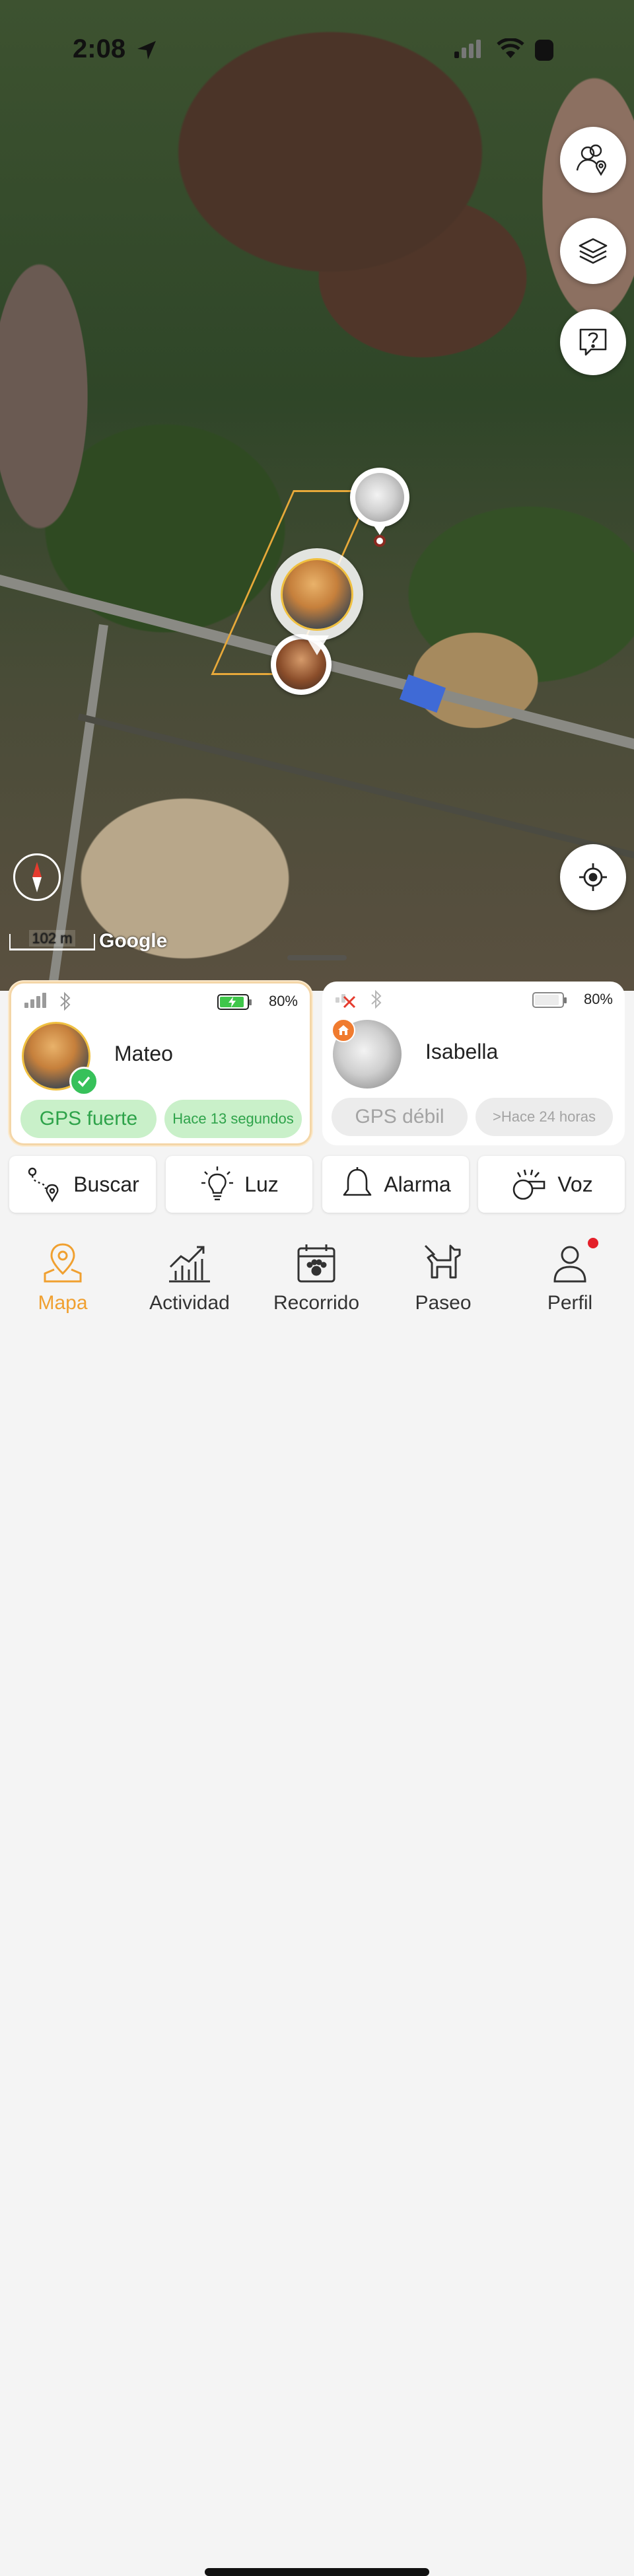 This screenshot has width=634, height=2576. Describe the element at coordinates (400, 1117) in the screenshot. I see `gps-status-chip: GPS débil` at that location.